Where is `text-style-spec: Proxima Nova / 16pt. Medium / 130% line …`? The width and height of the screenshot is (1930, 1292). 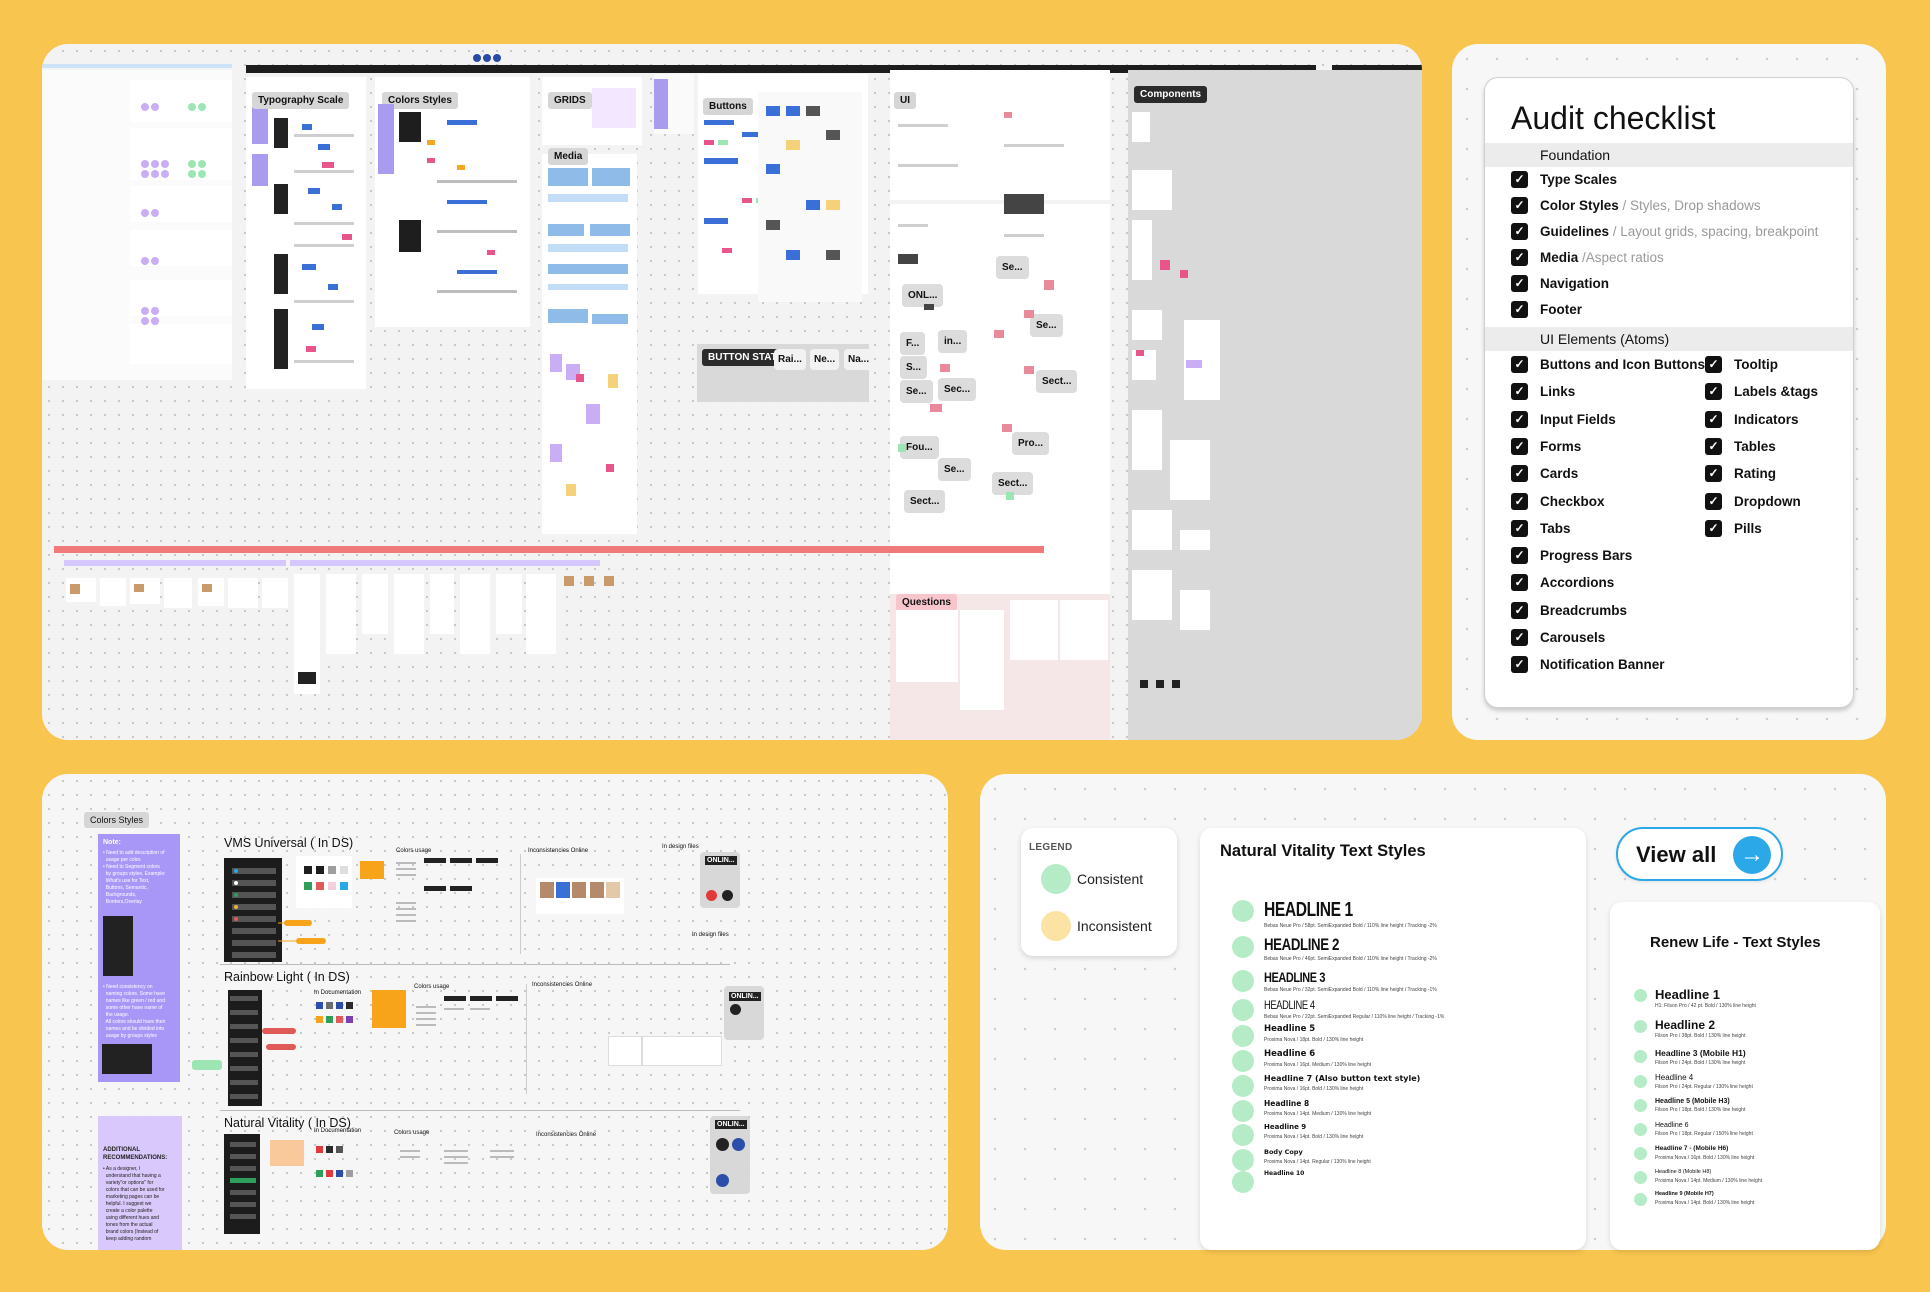
text-style-spec: Proxima Nova / 16pt. Medium / 130% line … is located at coordinates (1317, 1064).